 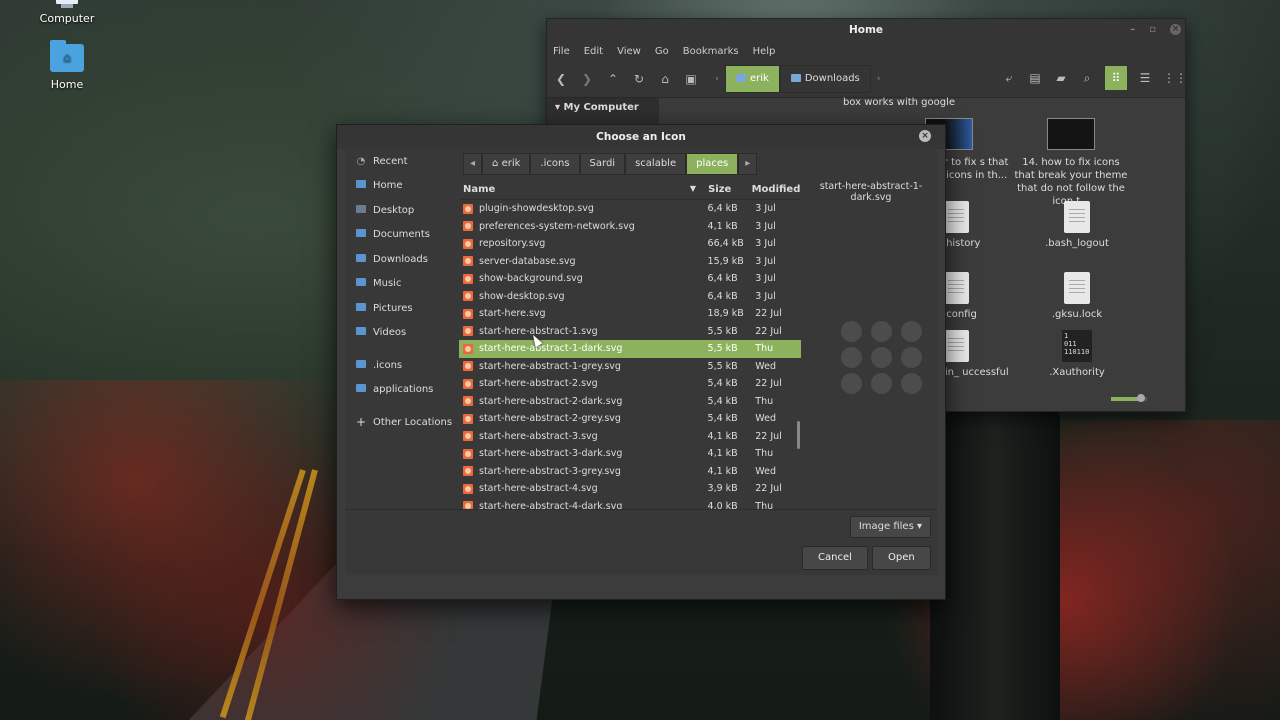 What do you see at coordinates (401, 422) in the screenshot?
I see `place-other-locations: + Other Locations` at bounding box center [401, 422].